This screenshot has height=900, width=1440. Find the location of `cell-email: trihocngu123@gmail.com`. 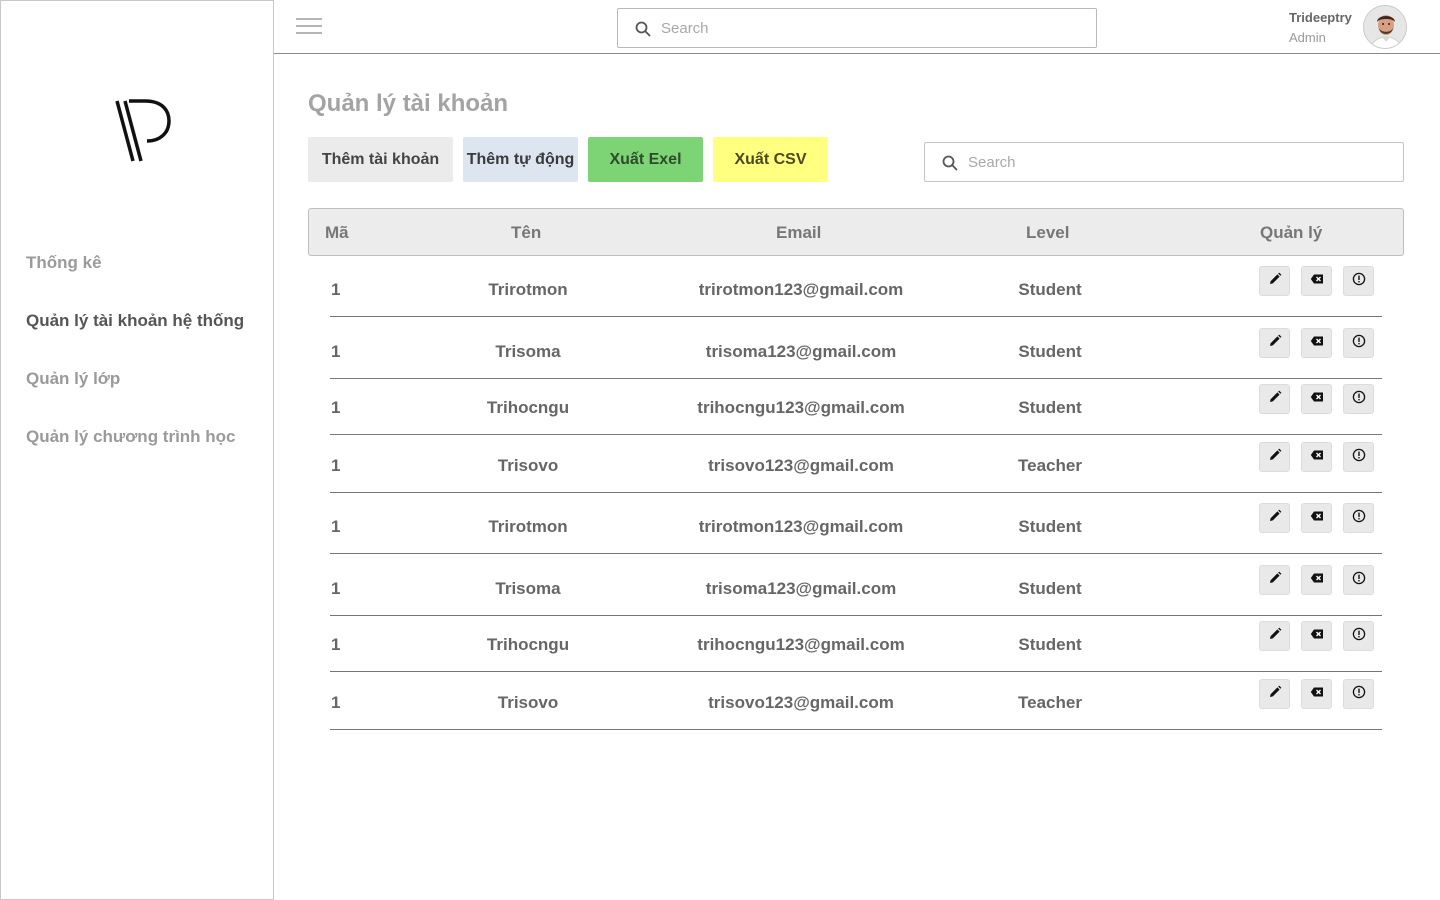

cell-email: trihocngu123@gmail.com is located at coordinates (801, 644).